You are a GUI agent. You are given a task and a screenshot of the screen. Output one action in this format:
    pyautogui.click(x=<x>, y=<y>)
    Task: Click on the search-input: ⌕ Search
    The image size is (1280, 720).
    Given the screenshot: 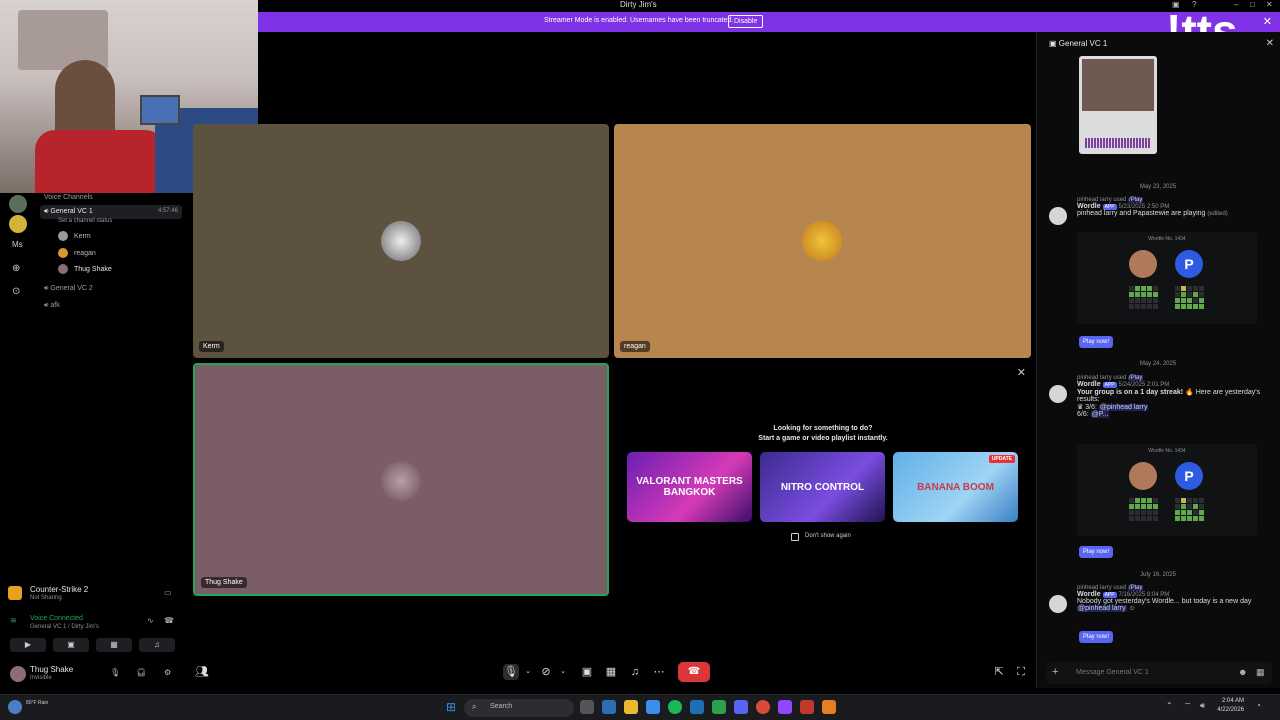 What is the action you would take?
    pyautogui.click(x=519, y=708)
    